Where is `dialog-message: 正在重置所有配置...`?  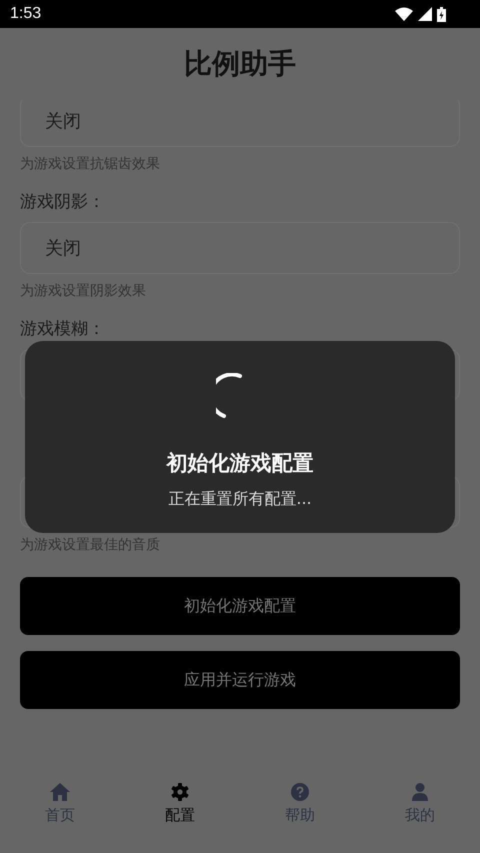
dialog-message: 正在重置所有配置... is located at coordinates (240, 499).